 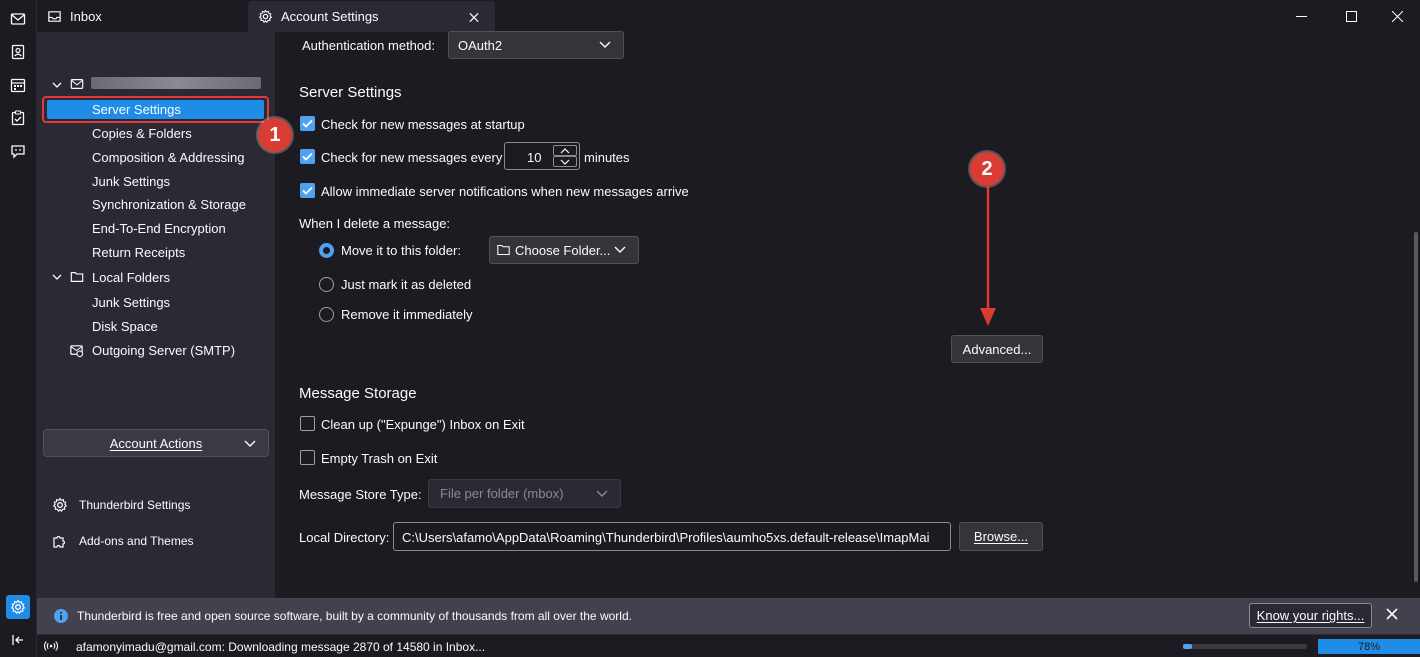 What do you see at coordinates (18, 607) in the screenshot?
I see `settings-space-icon` at bounding box center [18, 607].